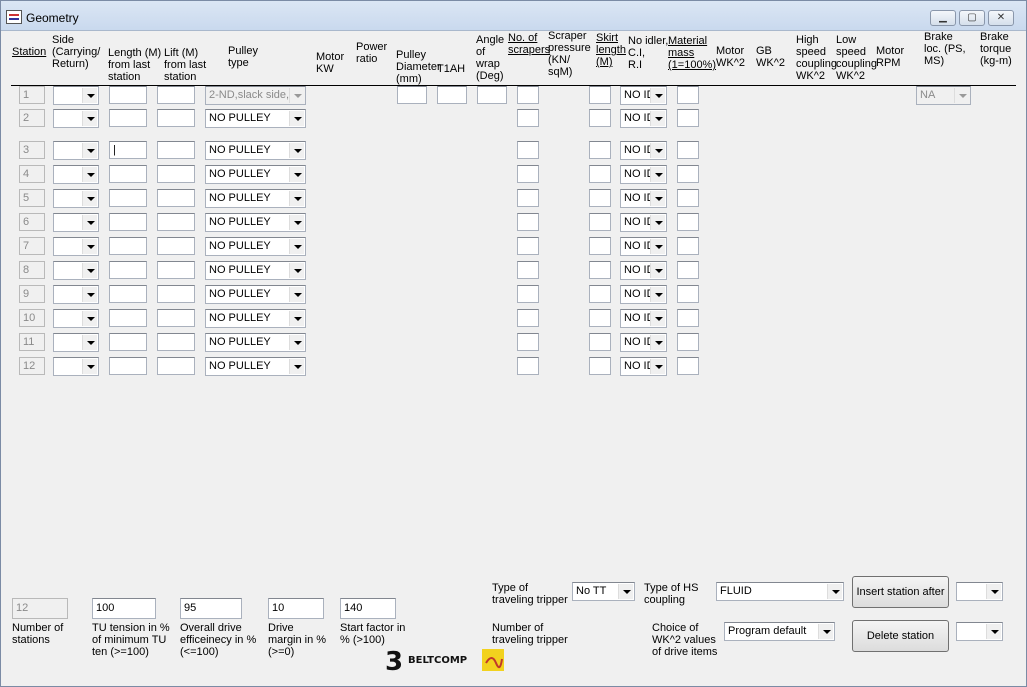 The image size is (1027, 687). Describe the element at coordinates (368, 608) in the screenshot. I see `start-factor-input: 140` at that location.